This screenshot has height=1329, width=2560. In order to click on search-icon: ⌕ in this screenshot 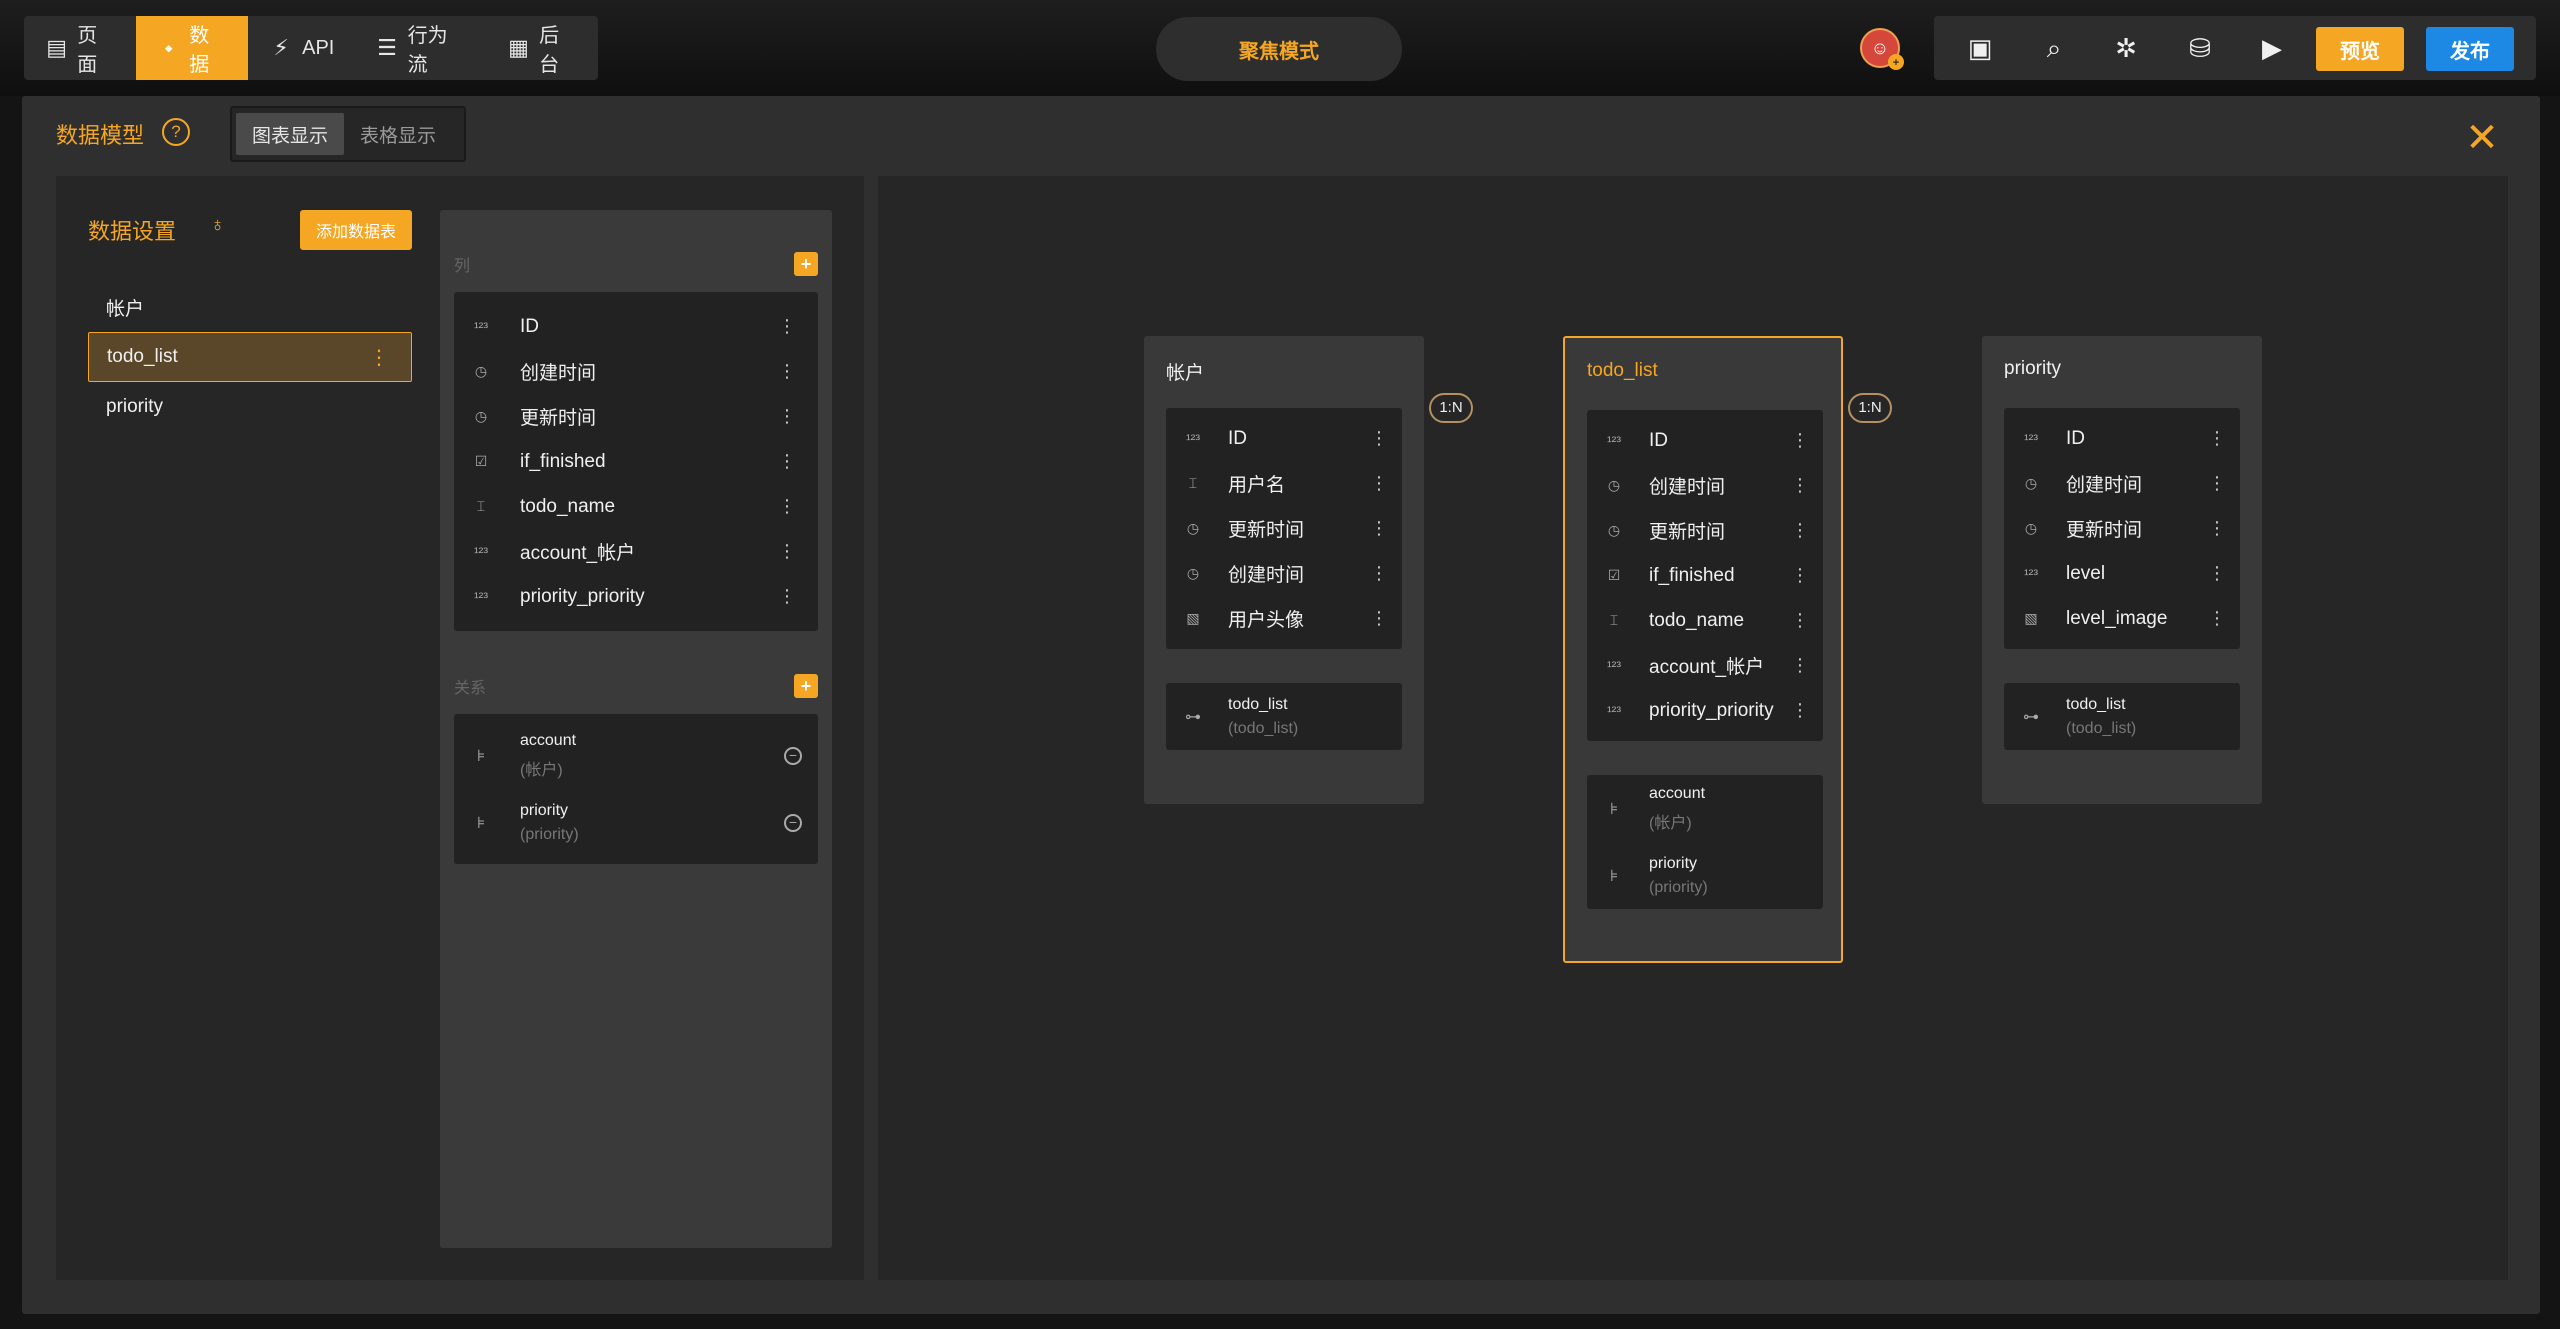, I will do `click(2054, 48)`.